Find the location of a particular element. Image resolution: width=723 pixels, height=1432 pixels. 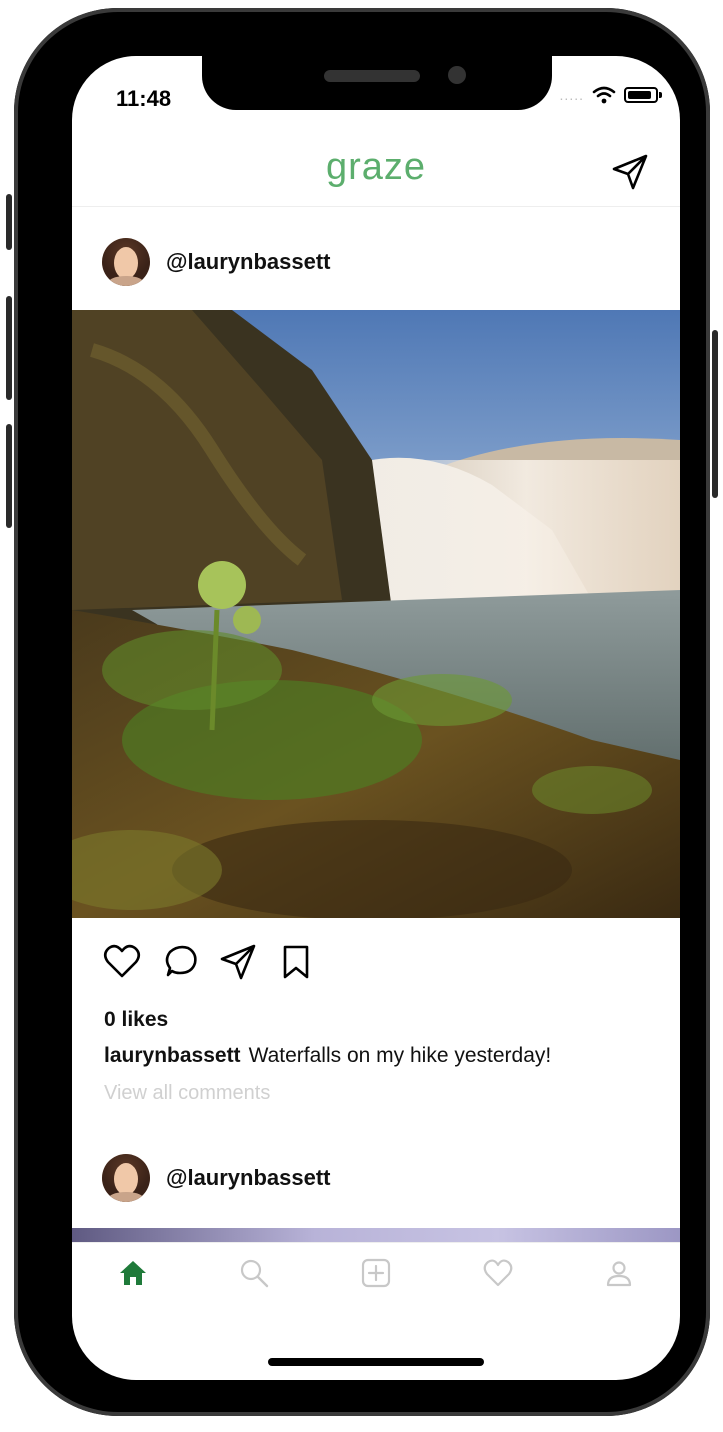

caption-text: Waterfalls on my hike yesterday! is located at coordinates (400, 1055).